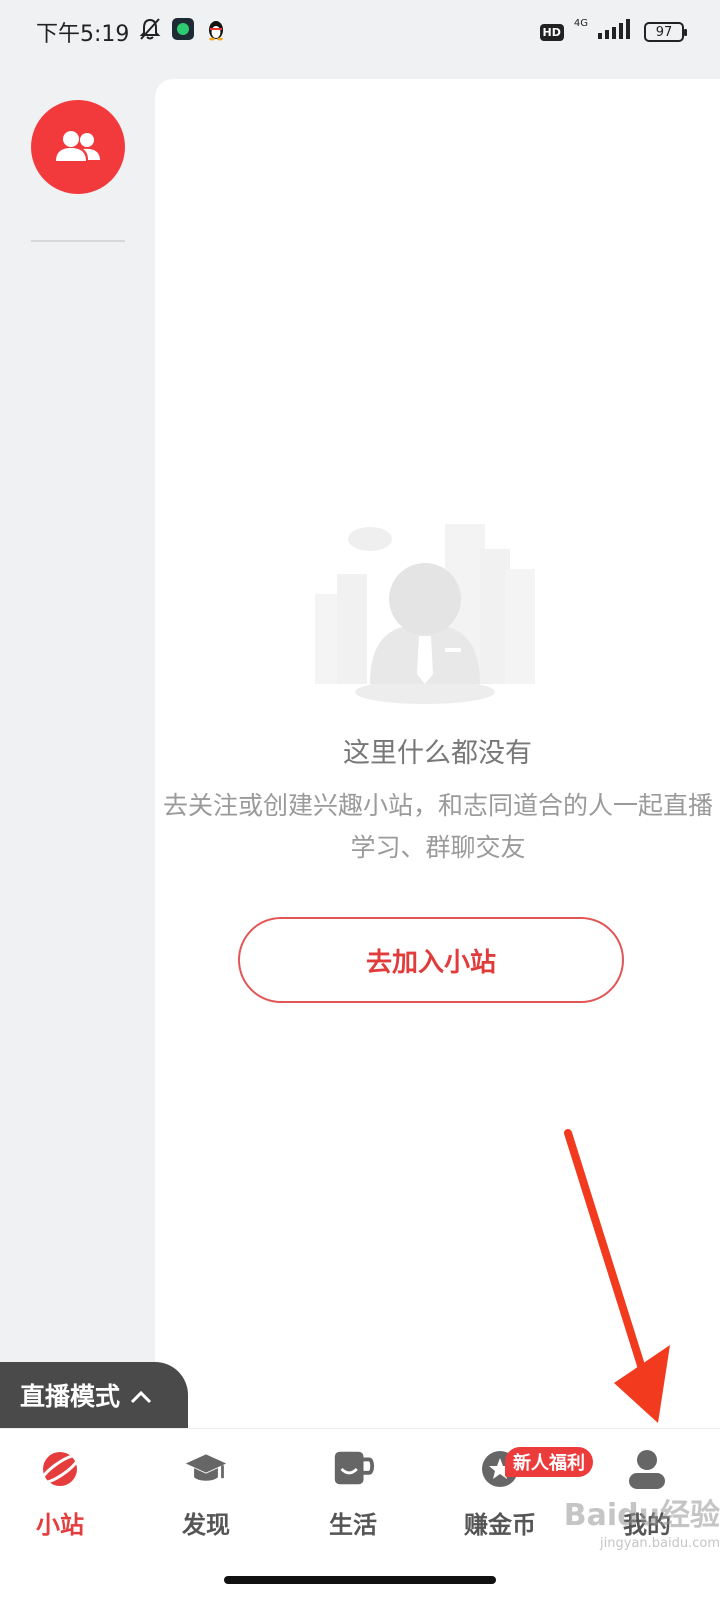 The height and width of the screenshot is (1600, 720). I want to click on nav-label-discover: 发现, so click(206, 1525).